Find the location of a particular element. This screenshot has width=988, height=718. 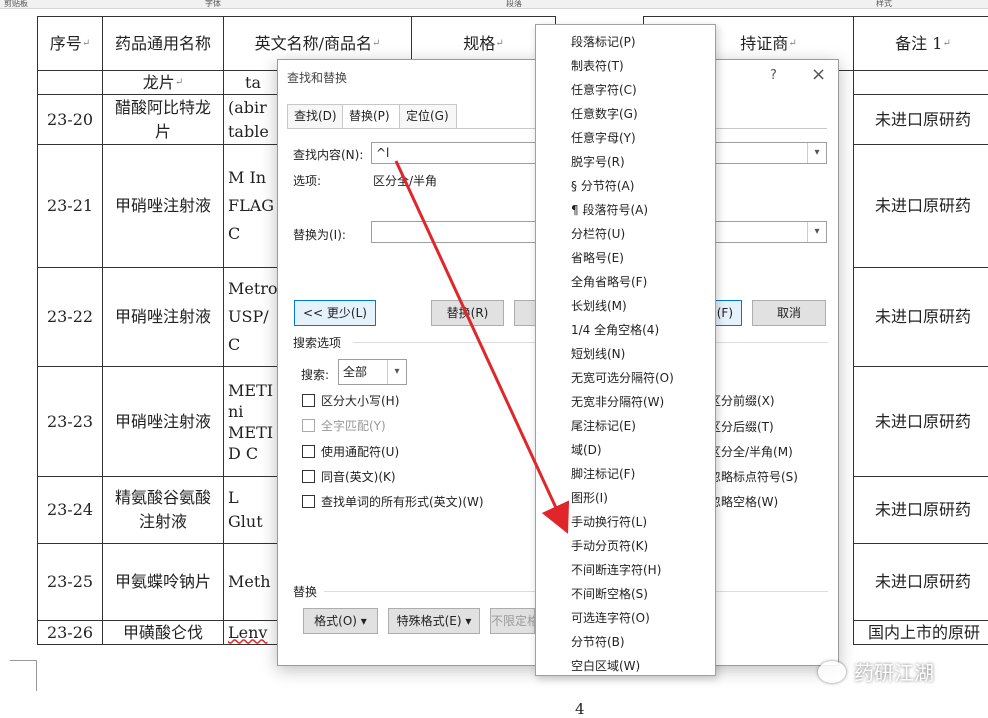

watermark: 药研江湖 is located at coordinates (876, 671).